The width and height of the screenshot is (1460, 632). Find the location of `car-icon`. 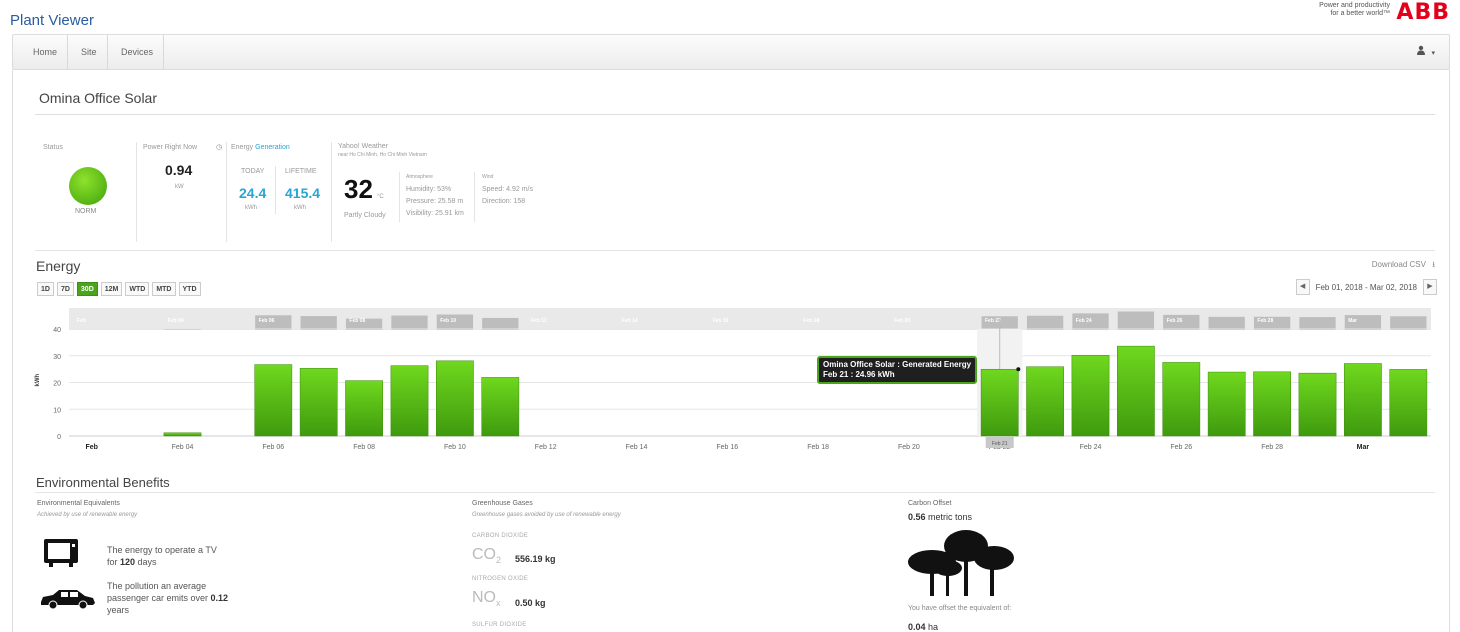

car-icon is located at coordinates (68, 600).